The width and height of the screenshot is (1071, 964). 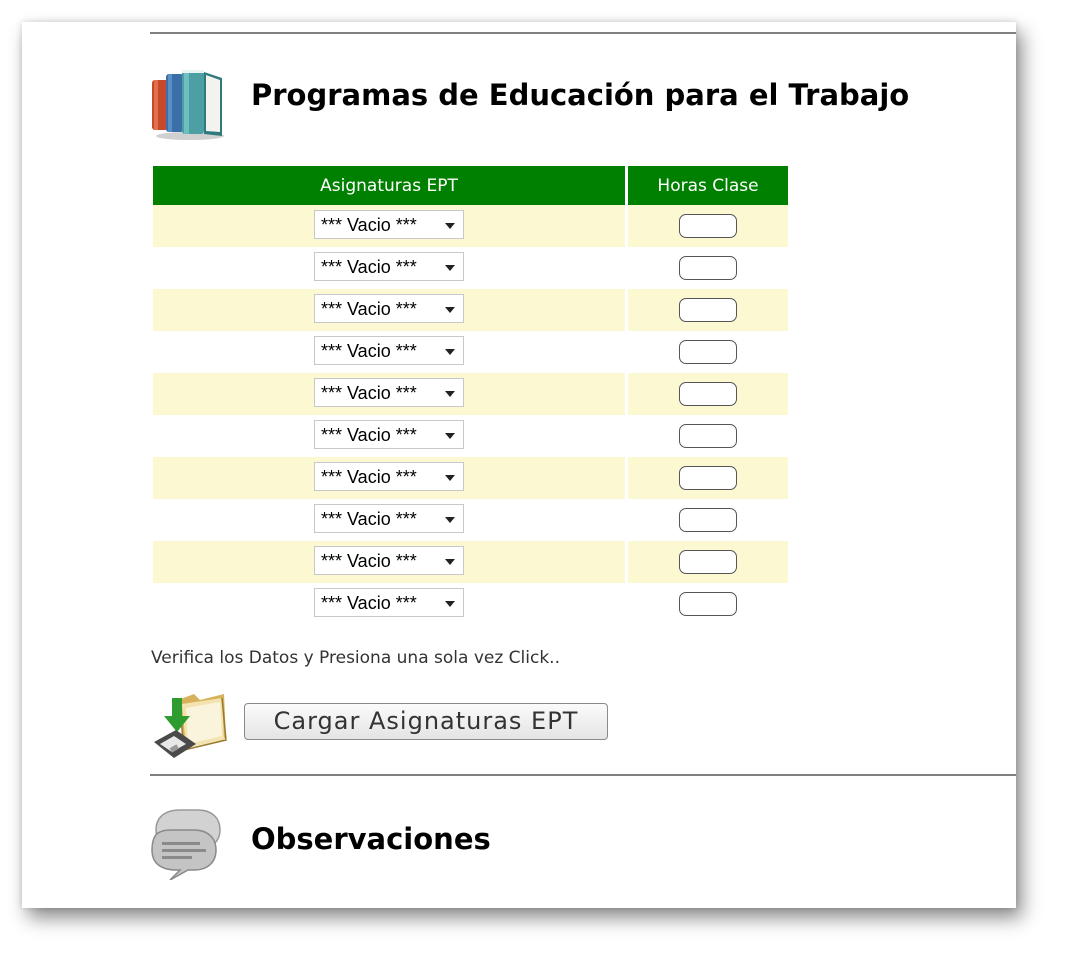 I want to click on section-divider, so click(x=583, y=775).